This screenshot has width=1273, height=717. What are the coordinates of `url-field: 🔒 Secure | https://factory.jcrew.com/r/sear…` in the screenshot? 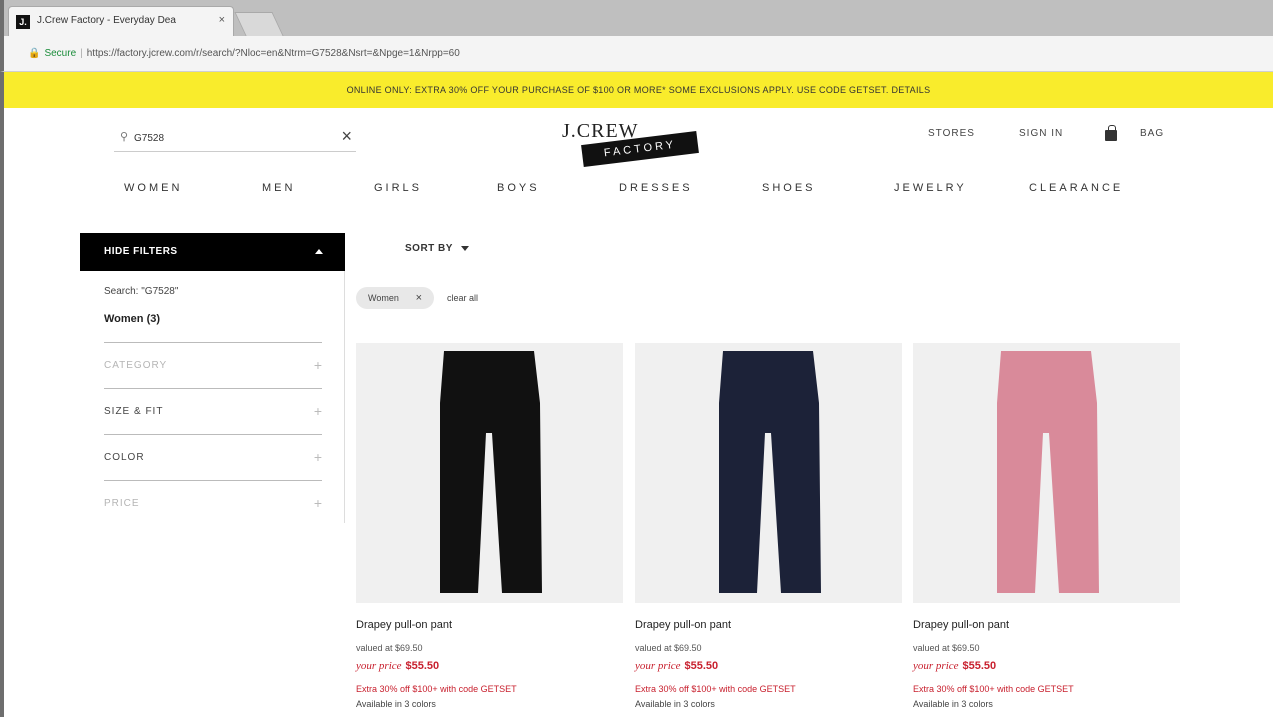 It's located at (244, 54).